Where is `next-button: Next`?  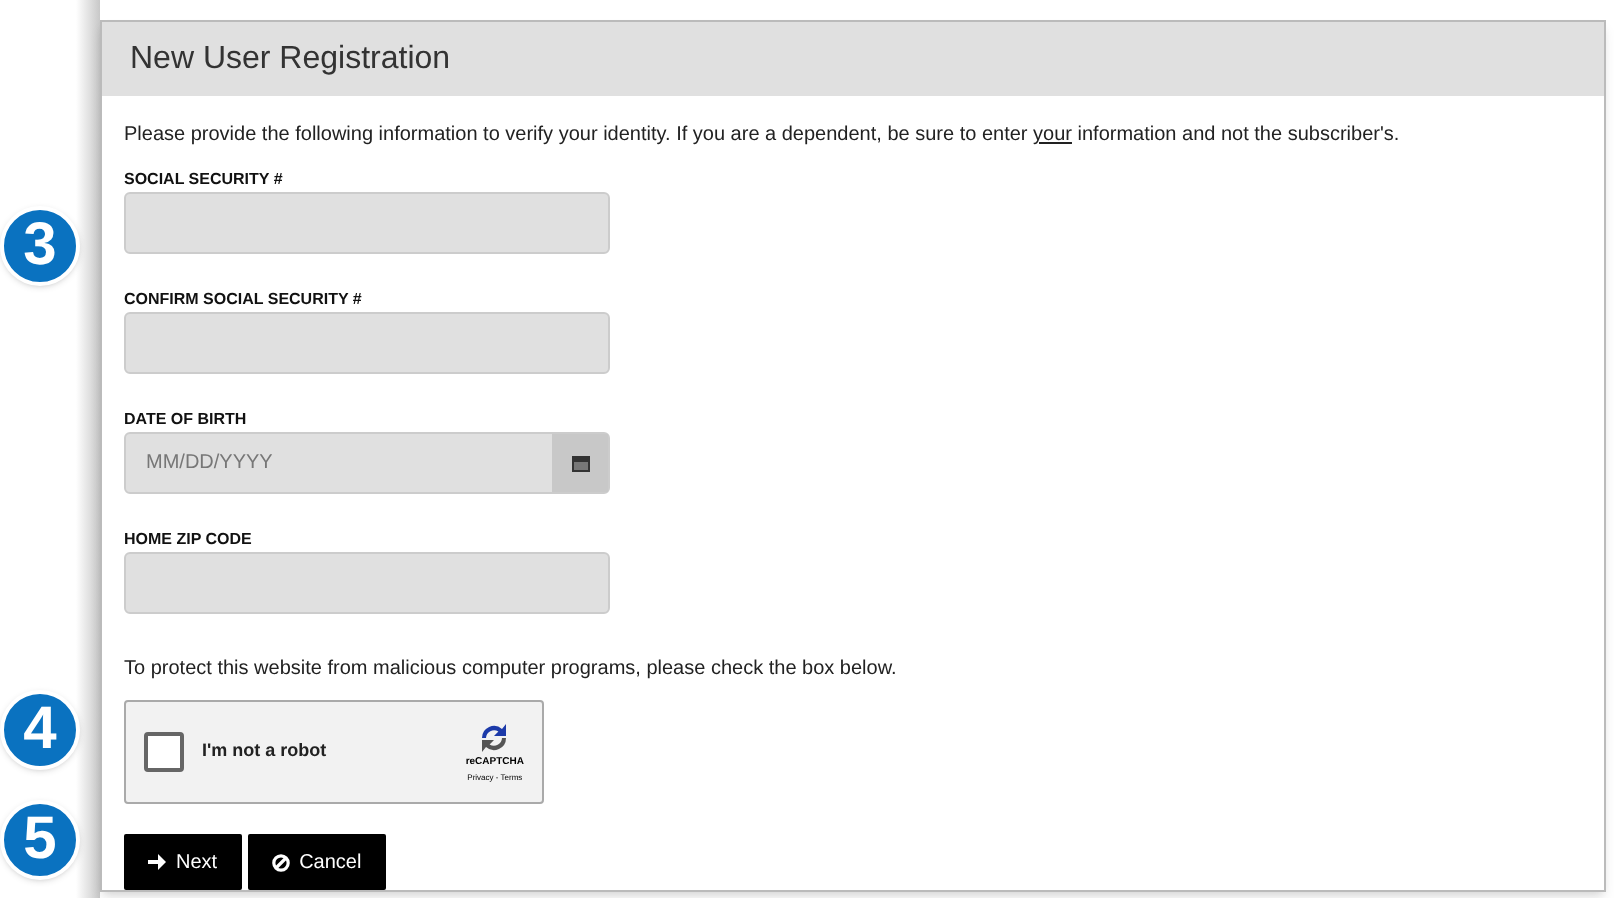 next-button: Next is located at coordinates (183, 862).